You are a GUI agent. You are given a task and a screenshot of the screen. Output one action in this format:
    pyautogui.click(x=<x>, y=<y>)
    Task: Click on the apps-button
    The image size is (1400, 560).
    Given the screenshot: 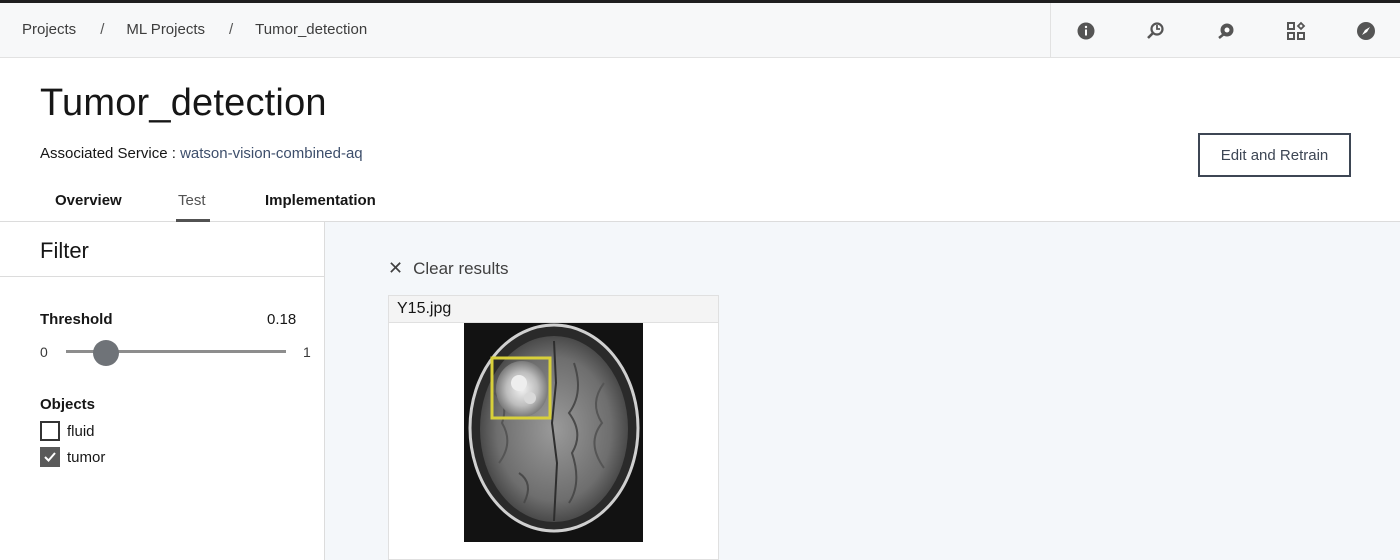 What is the action you would take?
    pyautogui.click(x=1296, y=30)
    